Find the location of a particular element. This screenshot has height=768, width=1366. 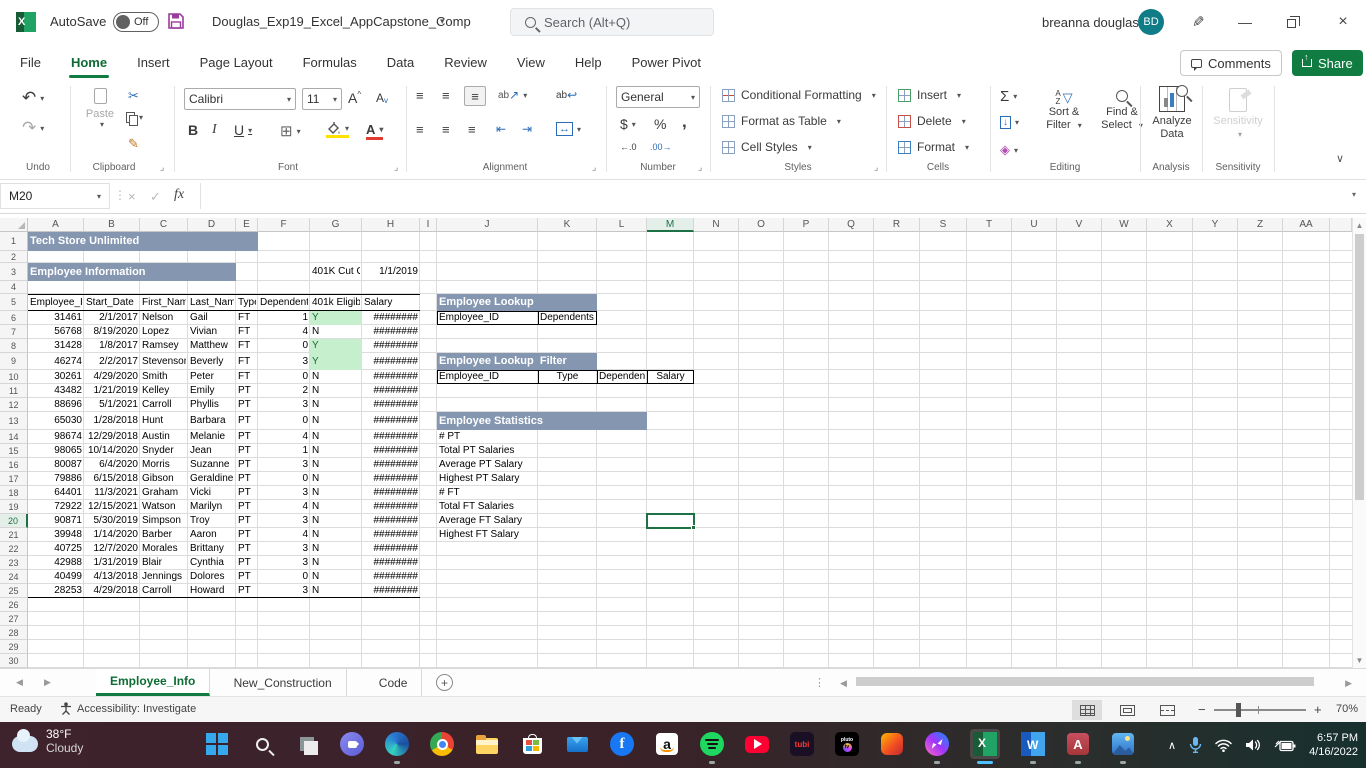

office-button is located at coordinates (892, 744).